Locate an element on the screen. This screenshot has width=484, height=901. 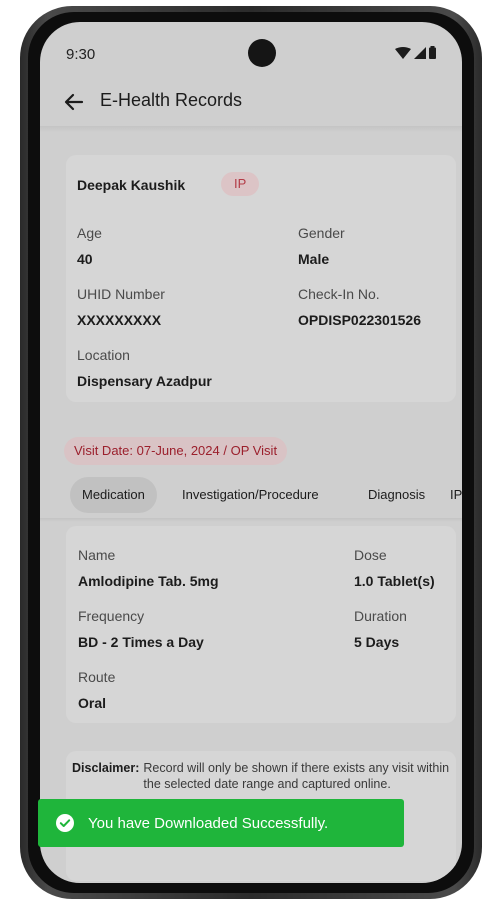
download-success-toast: You have Downloaded Successfully. is located at coordinates (221, 823).